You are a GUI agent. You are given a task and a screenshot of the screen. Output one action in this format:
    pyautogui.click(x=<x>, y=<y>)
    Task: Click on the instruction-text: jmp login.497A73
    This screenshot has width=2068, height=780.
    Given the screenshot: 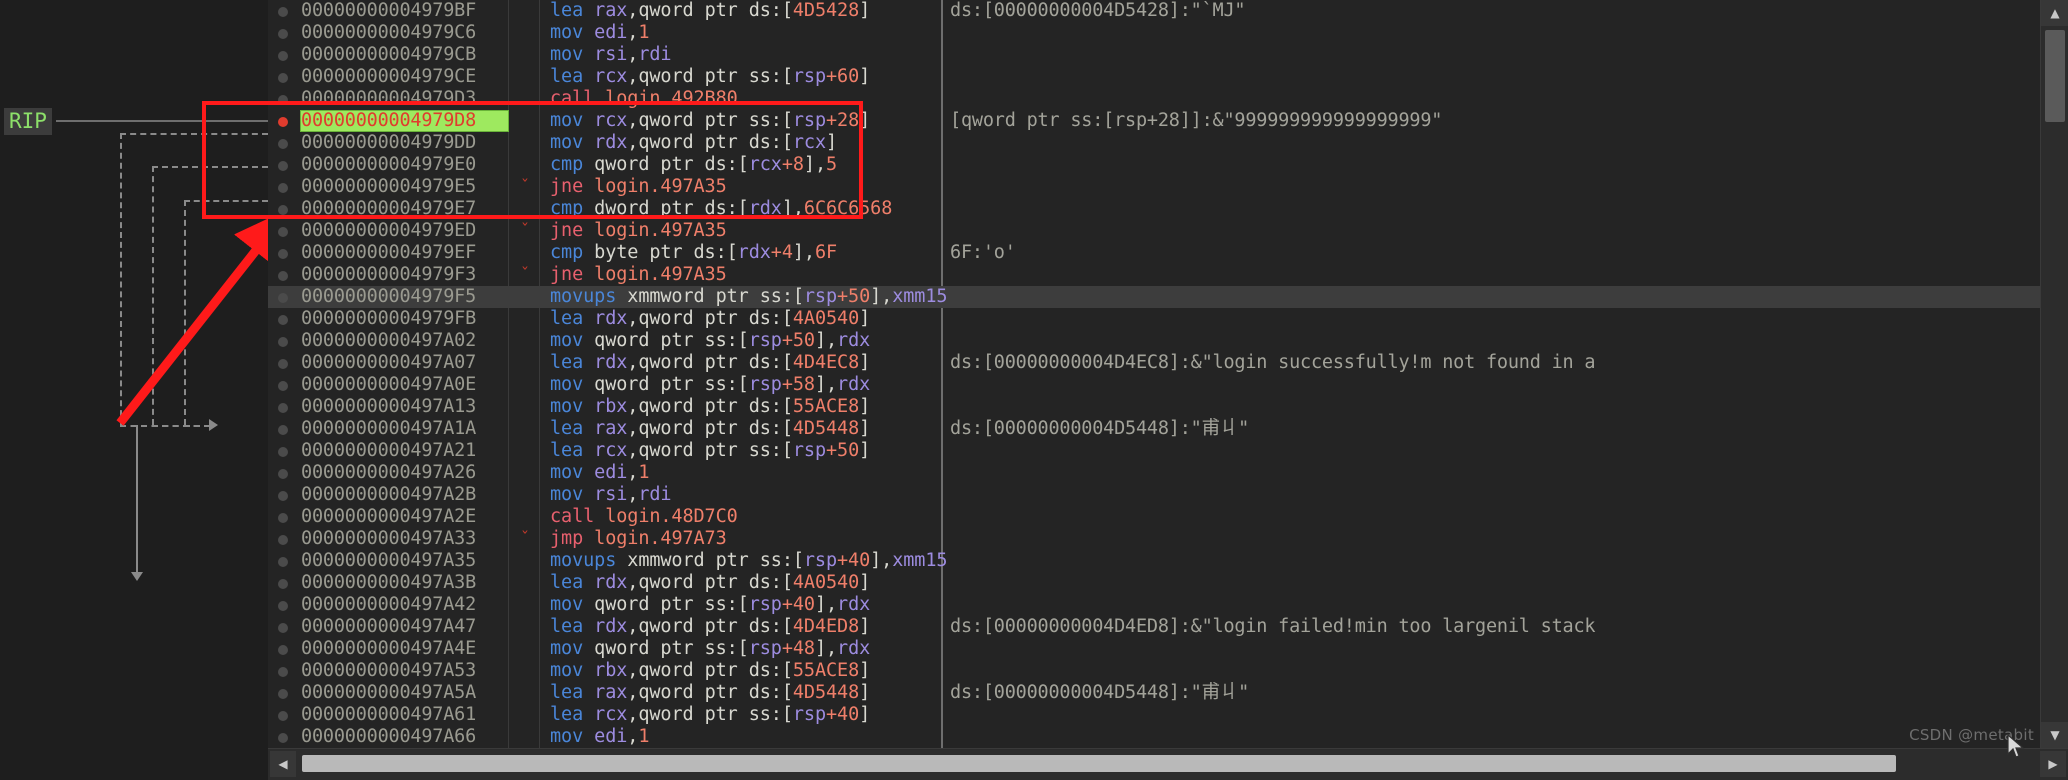 What is the action you would take?
    pyautogui.click(x=638, y=539)
    